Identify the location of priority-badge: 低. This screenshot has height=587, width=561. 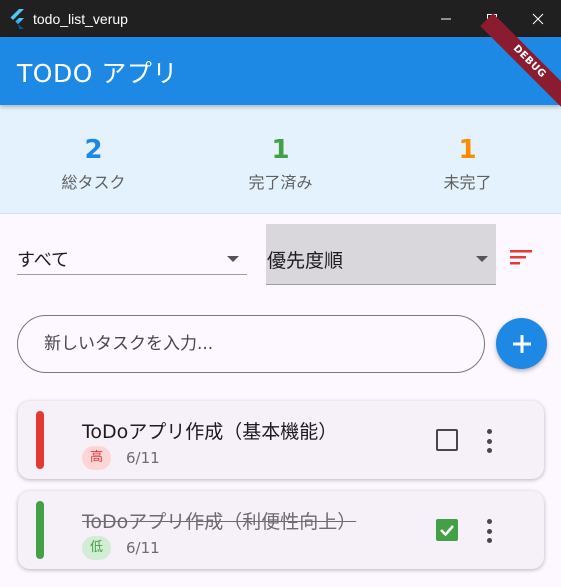
(97, 548).